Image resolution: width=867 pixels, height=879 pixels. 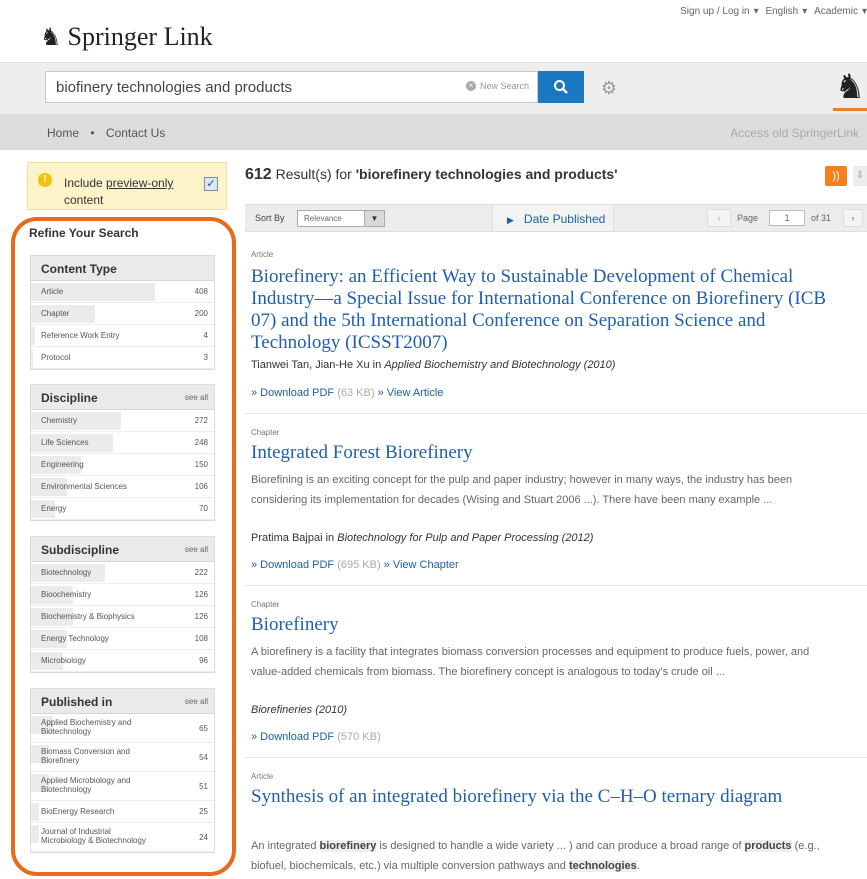 What do you see at coordinates (853, 218) in the screenshot?
I see `next-page-button: ›` at bounding box center [853, 218].